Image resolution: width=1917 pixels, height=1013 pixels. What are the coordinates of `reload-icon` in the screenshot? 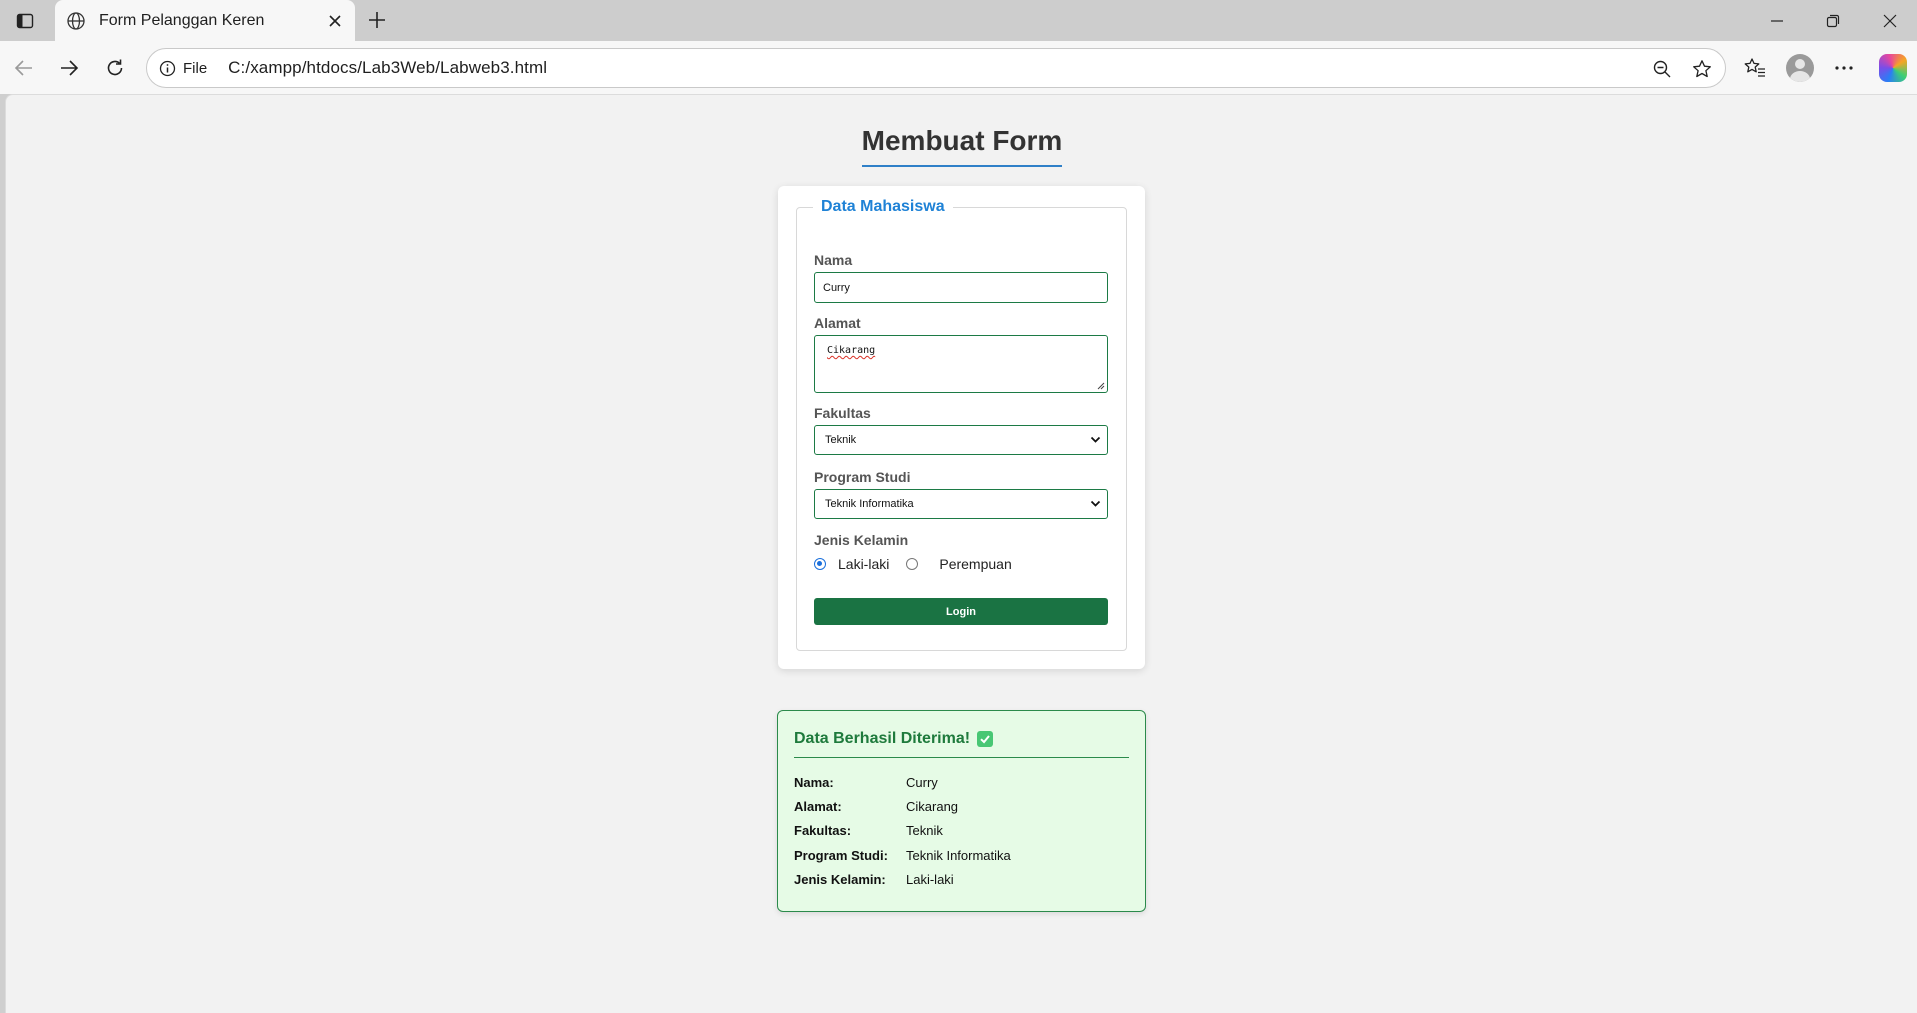 It's located at (115, 67).